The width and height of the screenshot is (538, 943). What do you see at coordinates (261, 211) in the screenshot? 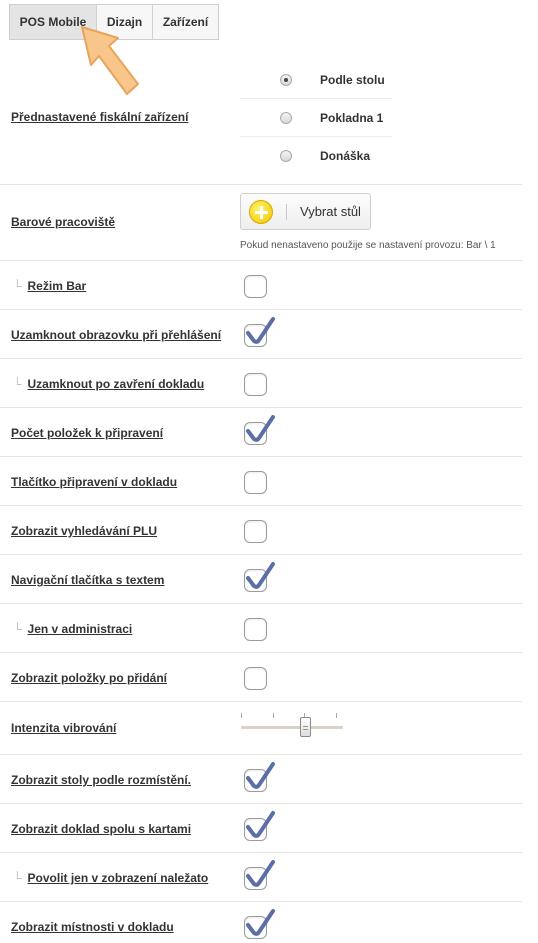
I see `plus-icon` at bounding box center [261, 211].